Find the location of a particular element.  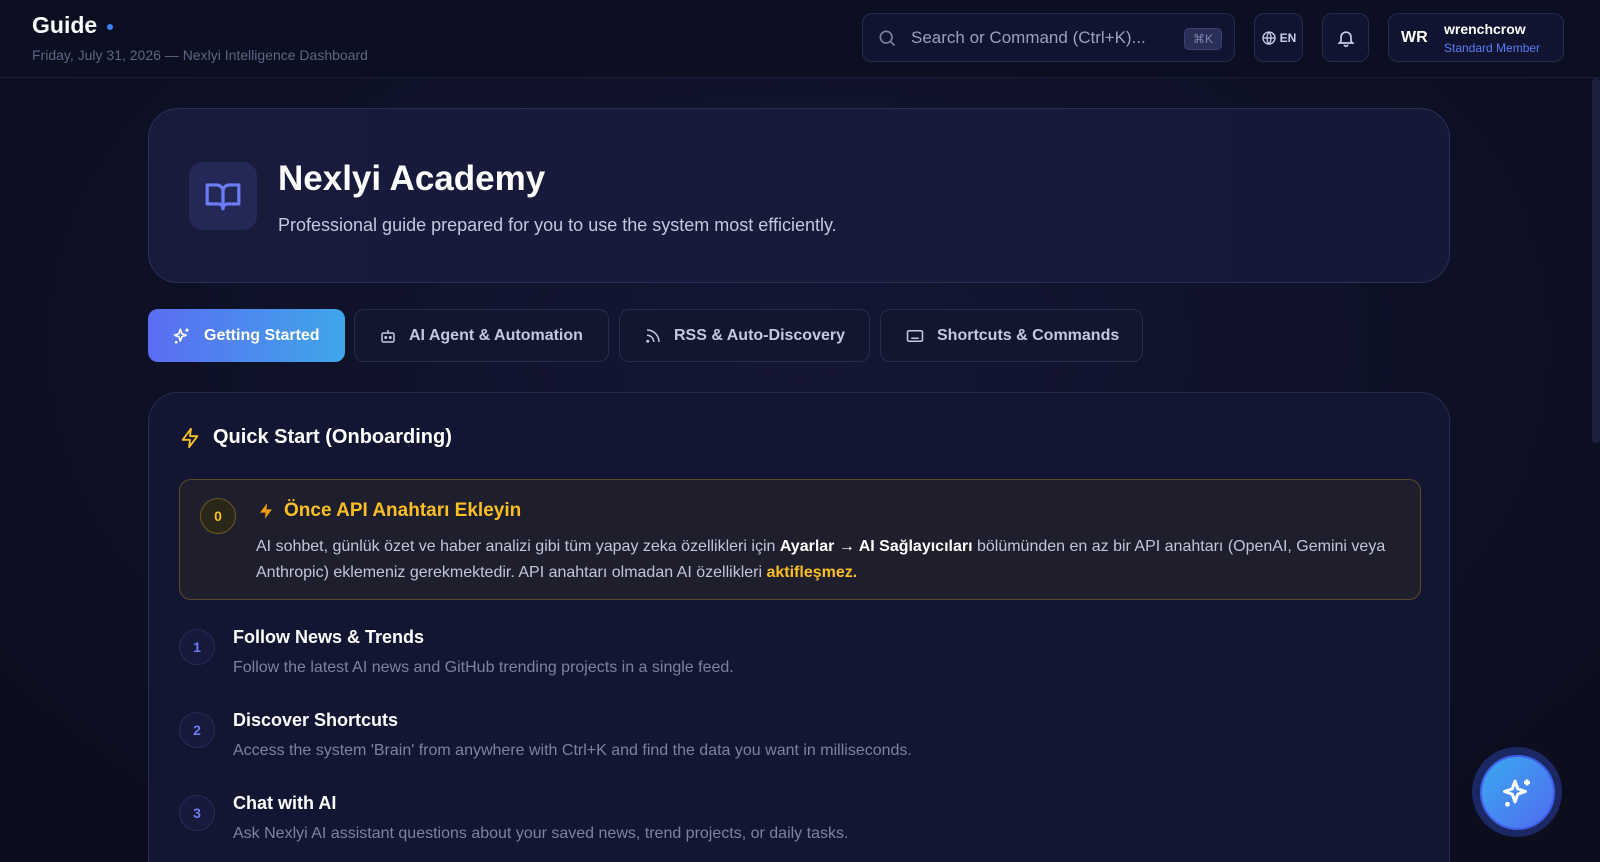

tab-rss-auto-discovery: RSS & Auto-Discovery is located at coordinates (744, 335).